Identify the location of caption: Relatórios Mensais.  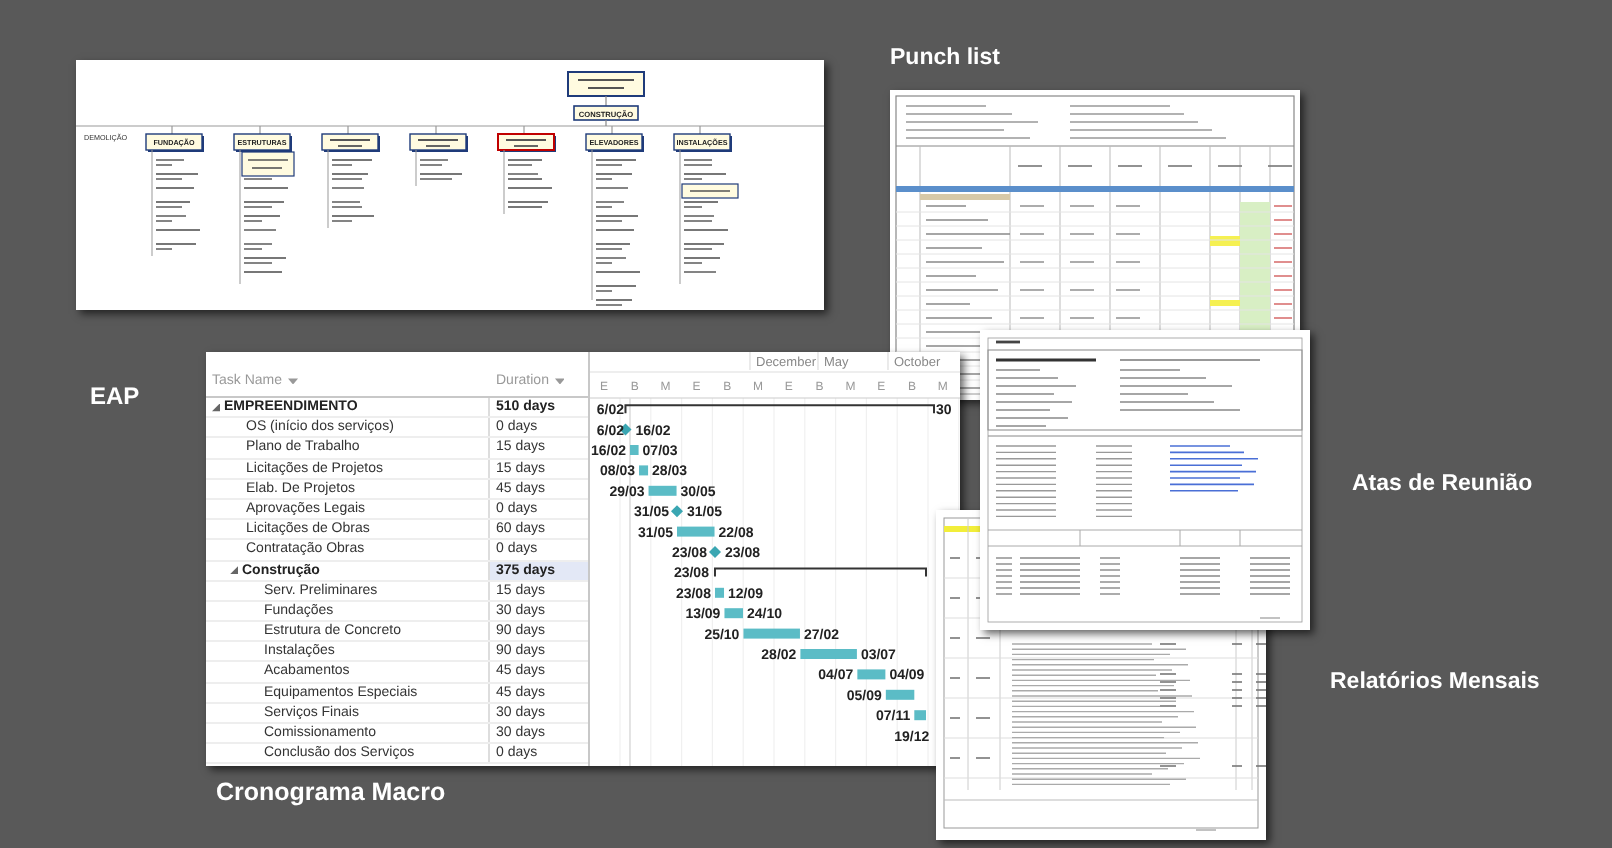
(1435, 683).